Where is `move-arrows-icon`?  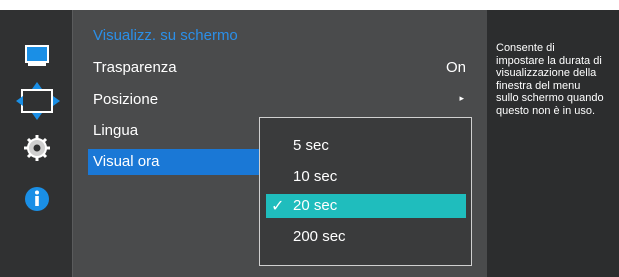 move-arrows-icon is located at coordinates (39, 102).